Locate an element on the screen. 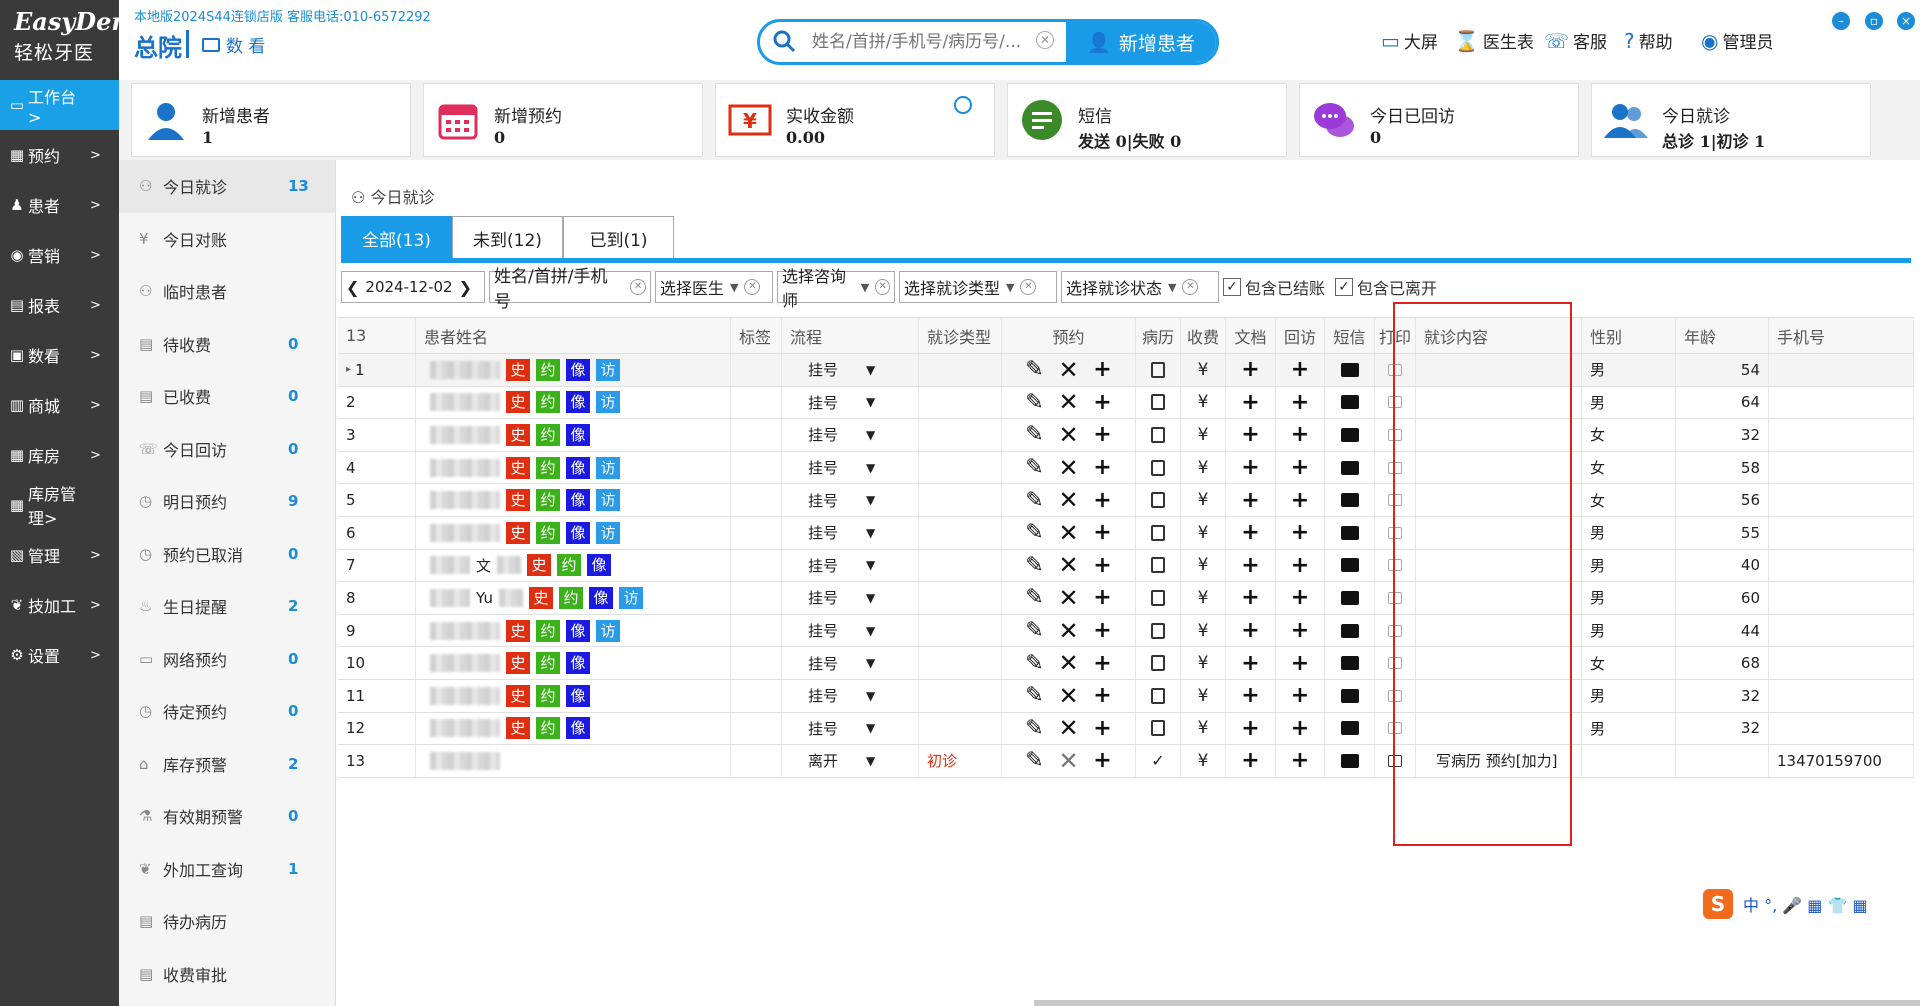 This screenshot has height=1006, width=1920. tab-arrived: 已到(1) is located at coordinates (618, 238).